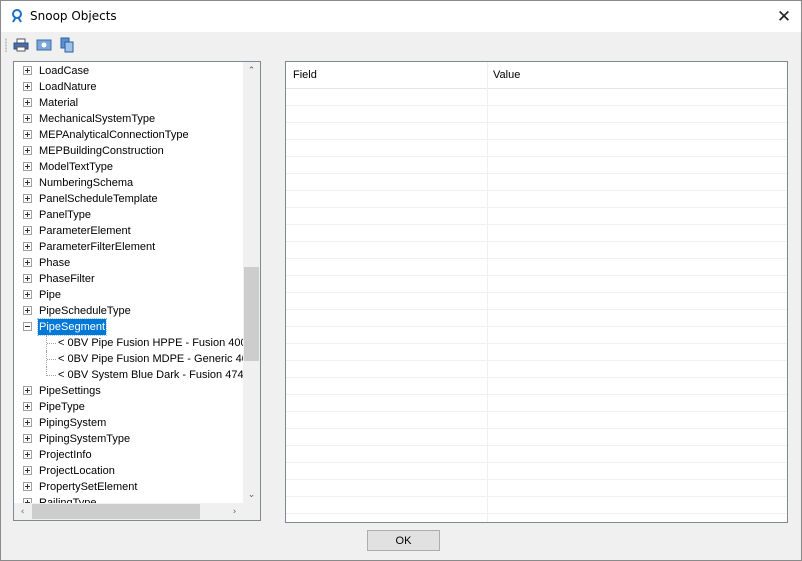 The image size is (802, 561). What do you see at coordinates (251, 511) in the screenshot?
I see `scrollbar-corner` at bounding box center [251, 511].